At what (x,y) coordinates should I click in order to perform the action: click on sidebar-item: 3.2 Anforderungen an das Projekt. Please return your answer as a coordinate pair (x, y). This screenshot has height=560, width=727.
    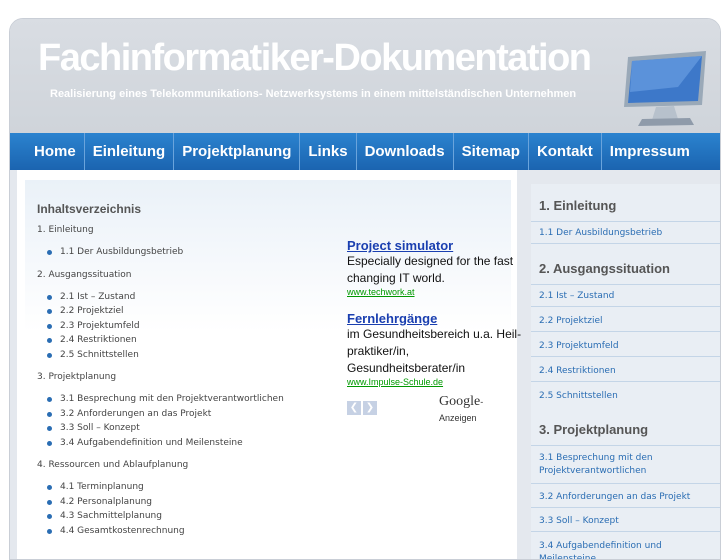
    Looking at the image, I should click on (625, 496).